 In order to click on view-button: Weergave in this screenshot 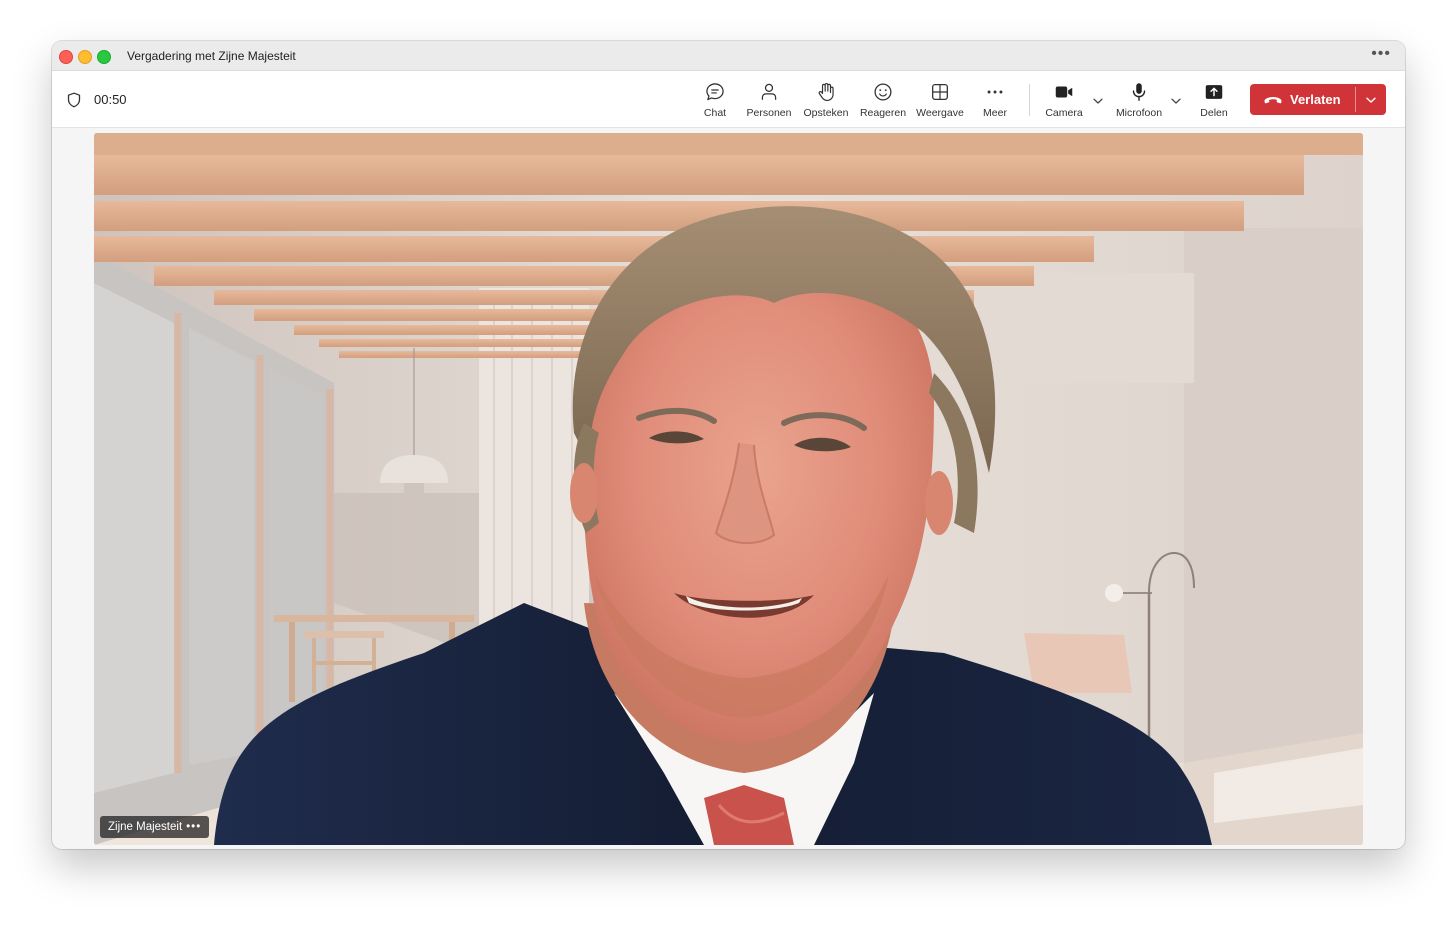, I will do `click(940, 102)`.